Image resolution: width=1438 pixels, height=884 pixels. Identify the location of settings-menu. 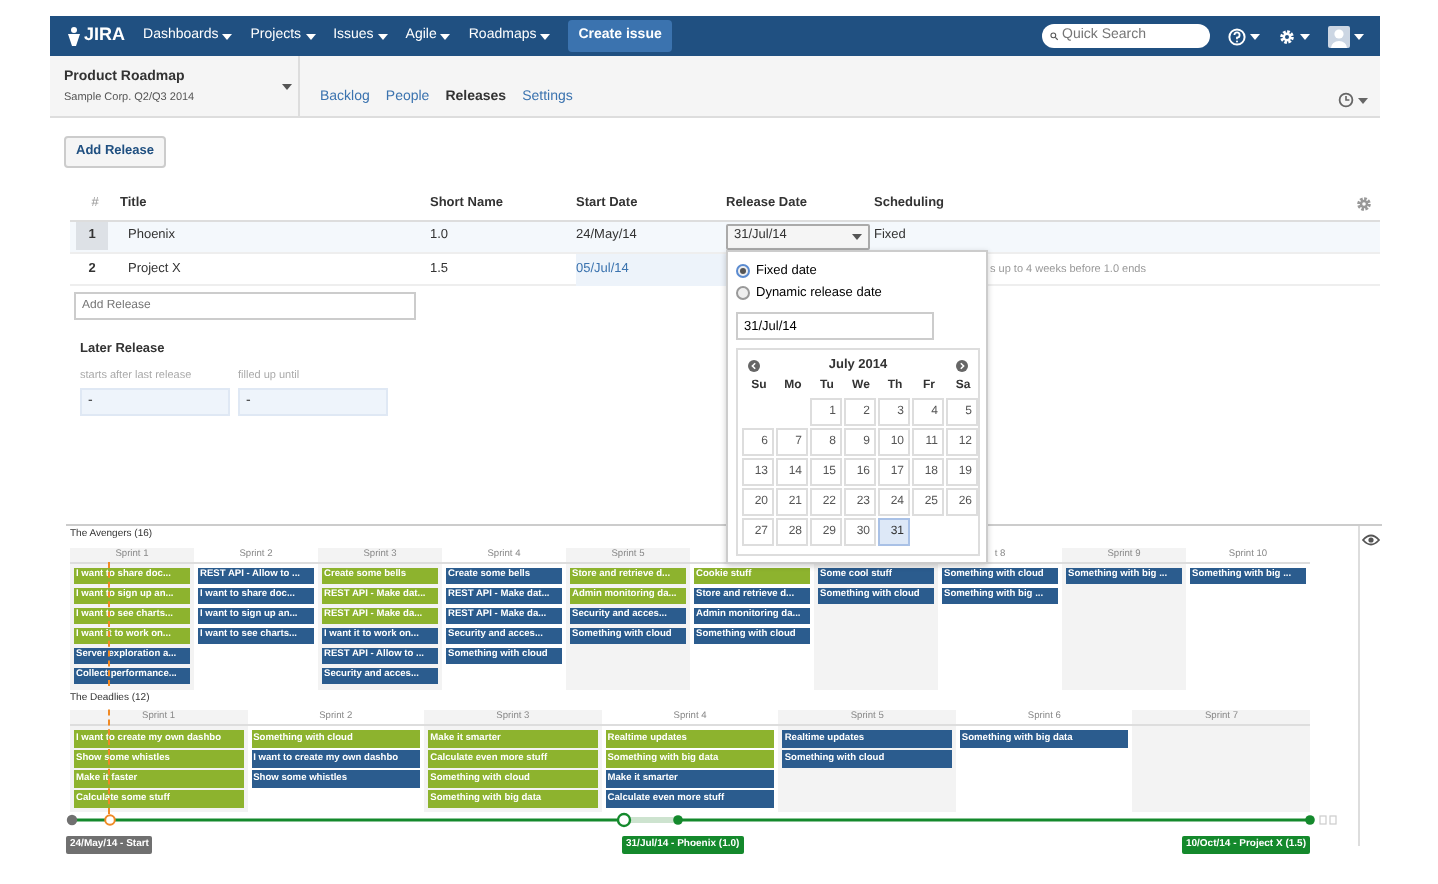
(1294, 36).